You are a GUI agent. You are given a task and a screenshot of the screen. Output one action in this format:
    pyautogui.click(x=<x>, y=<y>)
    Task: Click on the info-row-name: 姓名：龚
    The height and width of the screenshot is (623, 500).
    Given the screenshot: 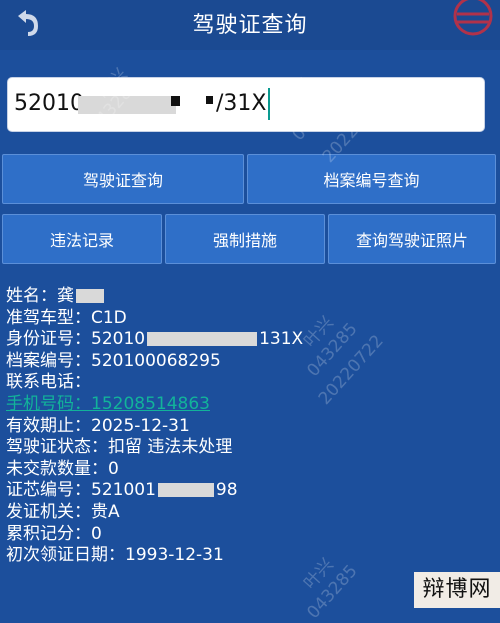 What is the action you would take?
    pyautogui.click(x=251, y=297)
    